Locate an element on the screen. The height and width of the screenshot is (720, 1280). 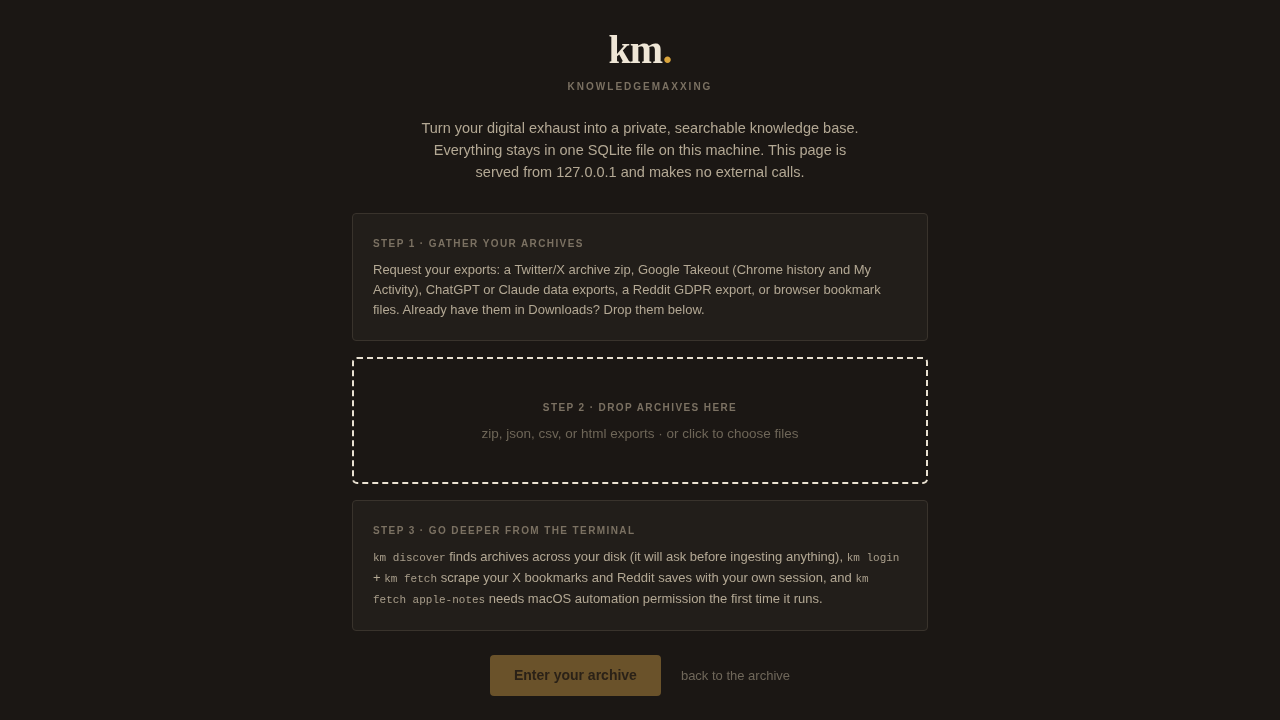
step-description: km discover finds archives across your disk (it will ask before ingesting anything), km login + km fetch scrape your X bookmarks and Reddit saves with your own session, and km fetch apple-notes needs macOS automation permission the first time it runs. is located at coordinates (637, 578).